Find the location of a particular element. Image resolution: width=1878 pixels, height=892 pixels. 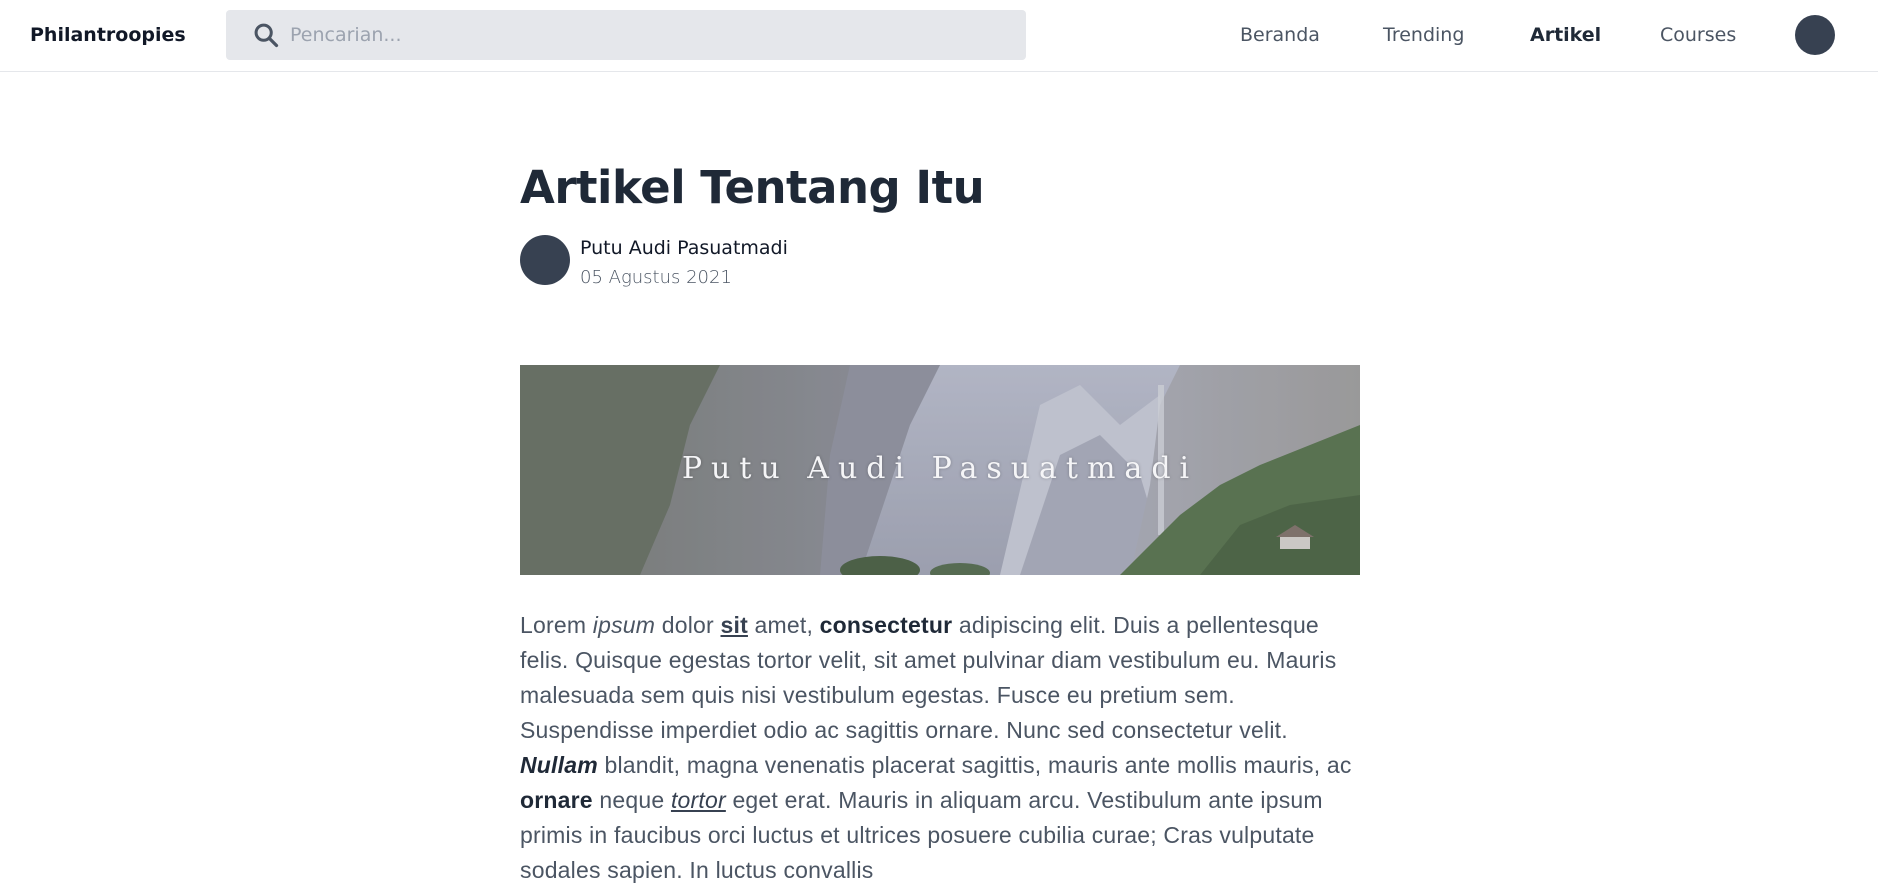

author-name: Putu Audi Pasuatmadi is located at coordinates (684, 248).